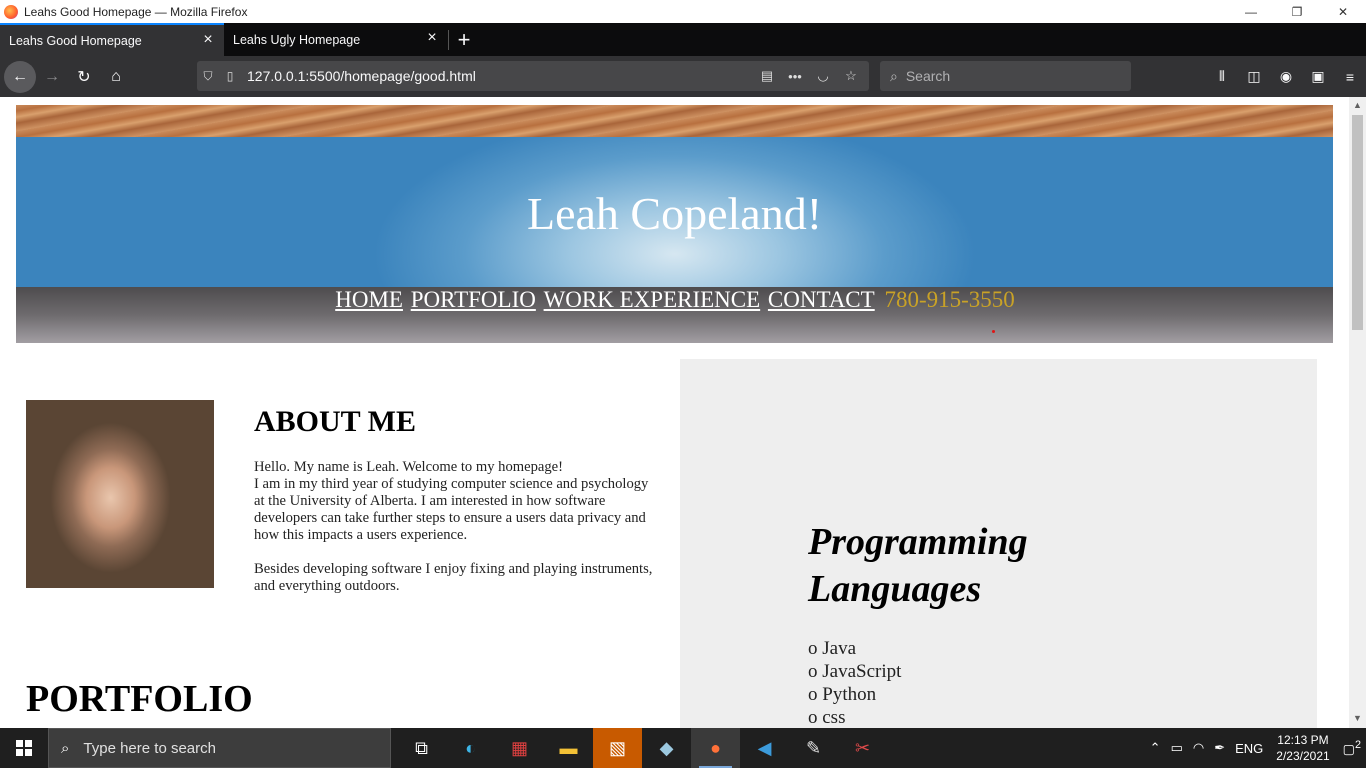 The image size is (1366, 768). Describe the element at coordinates (855, 671) in the screenshot. I see `list-item: o JavaScript` at that location.